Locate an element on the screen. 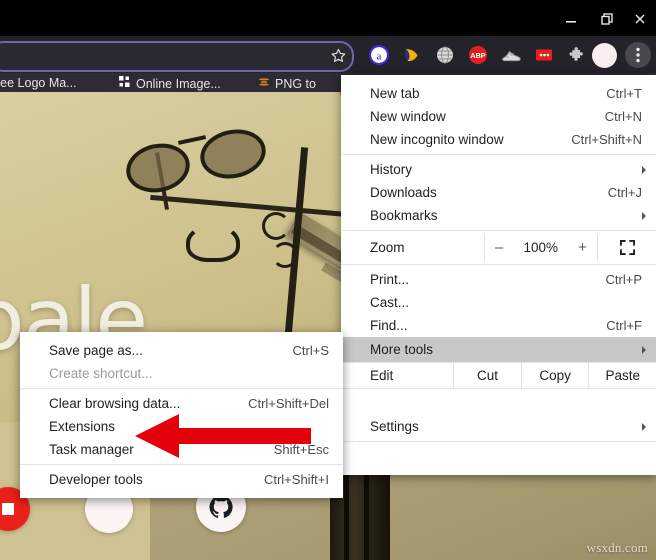 This screenshot has height=560, width=656. menu-label: Extensions is located at coordinates (82, 426).